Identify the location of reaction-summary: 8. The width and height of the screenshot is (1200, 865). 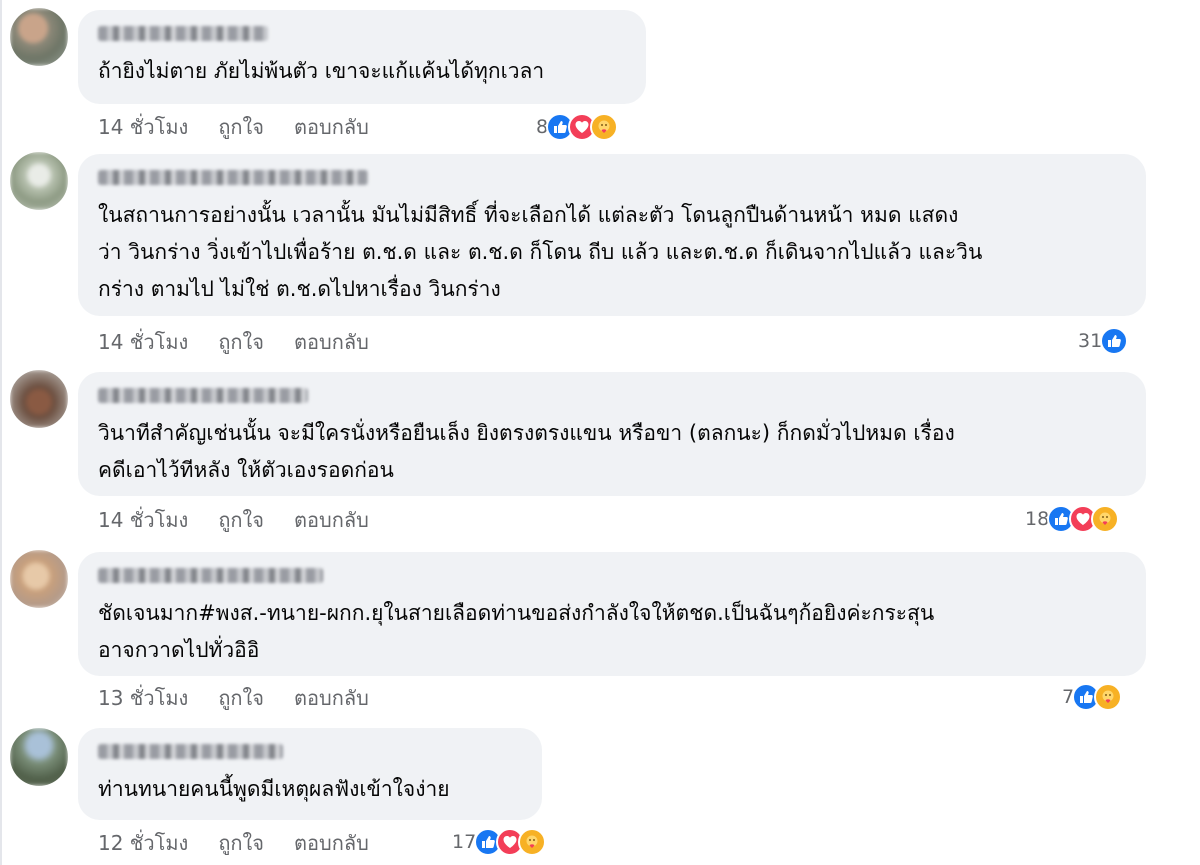
(577, 127).